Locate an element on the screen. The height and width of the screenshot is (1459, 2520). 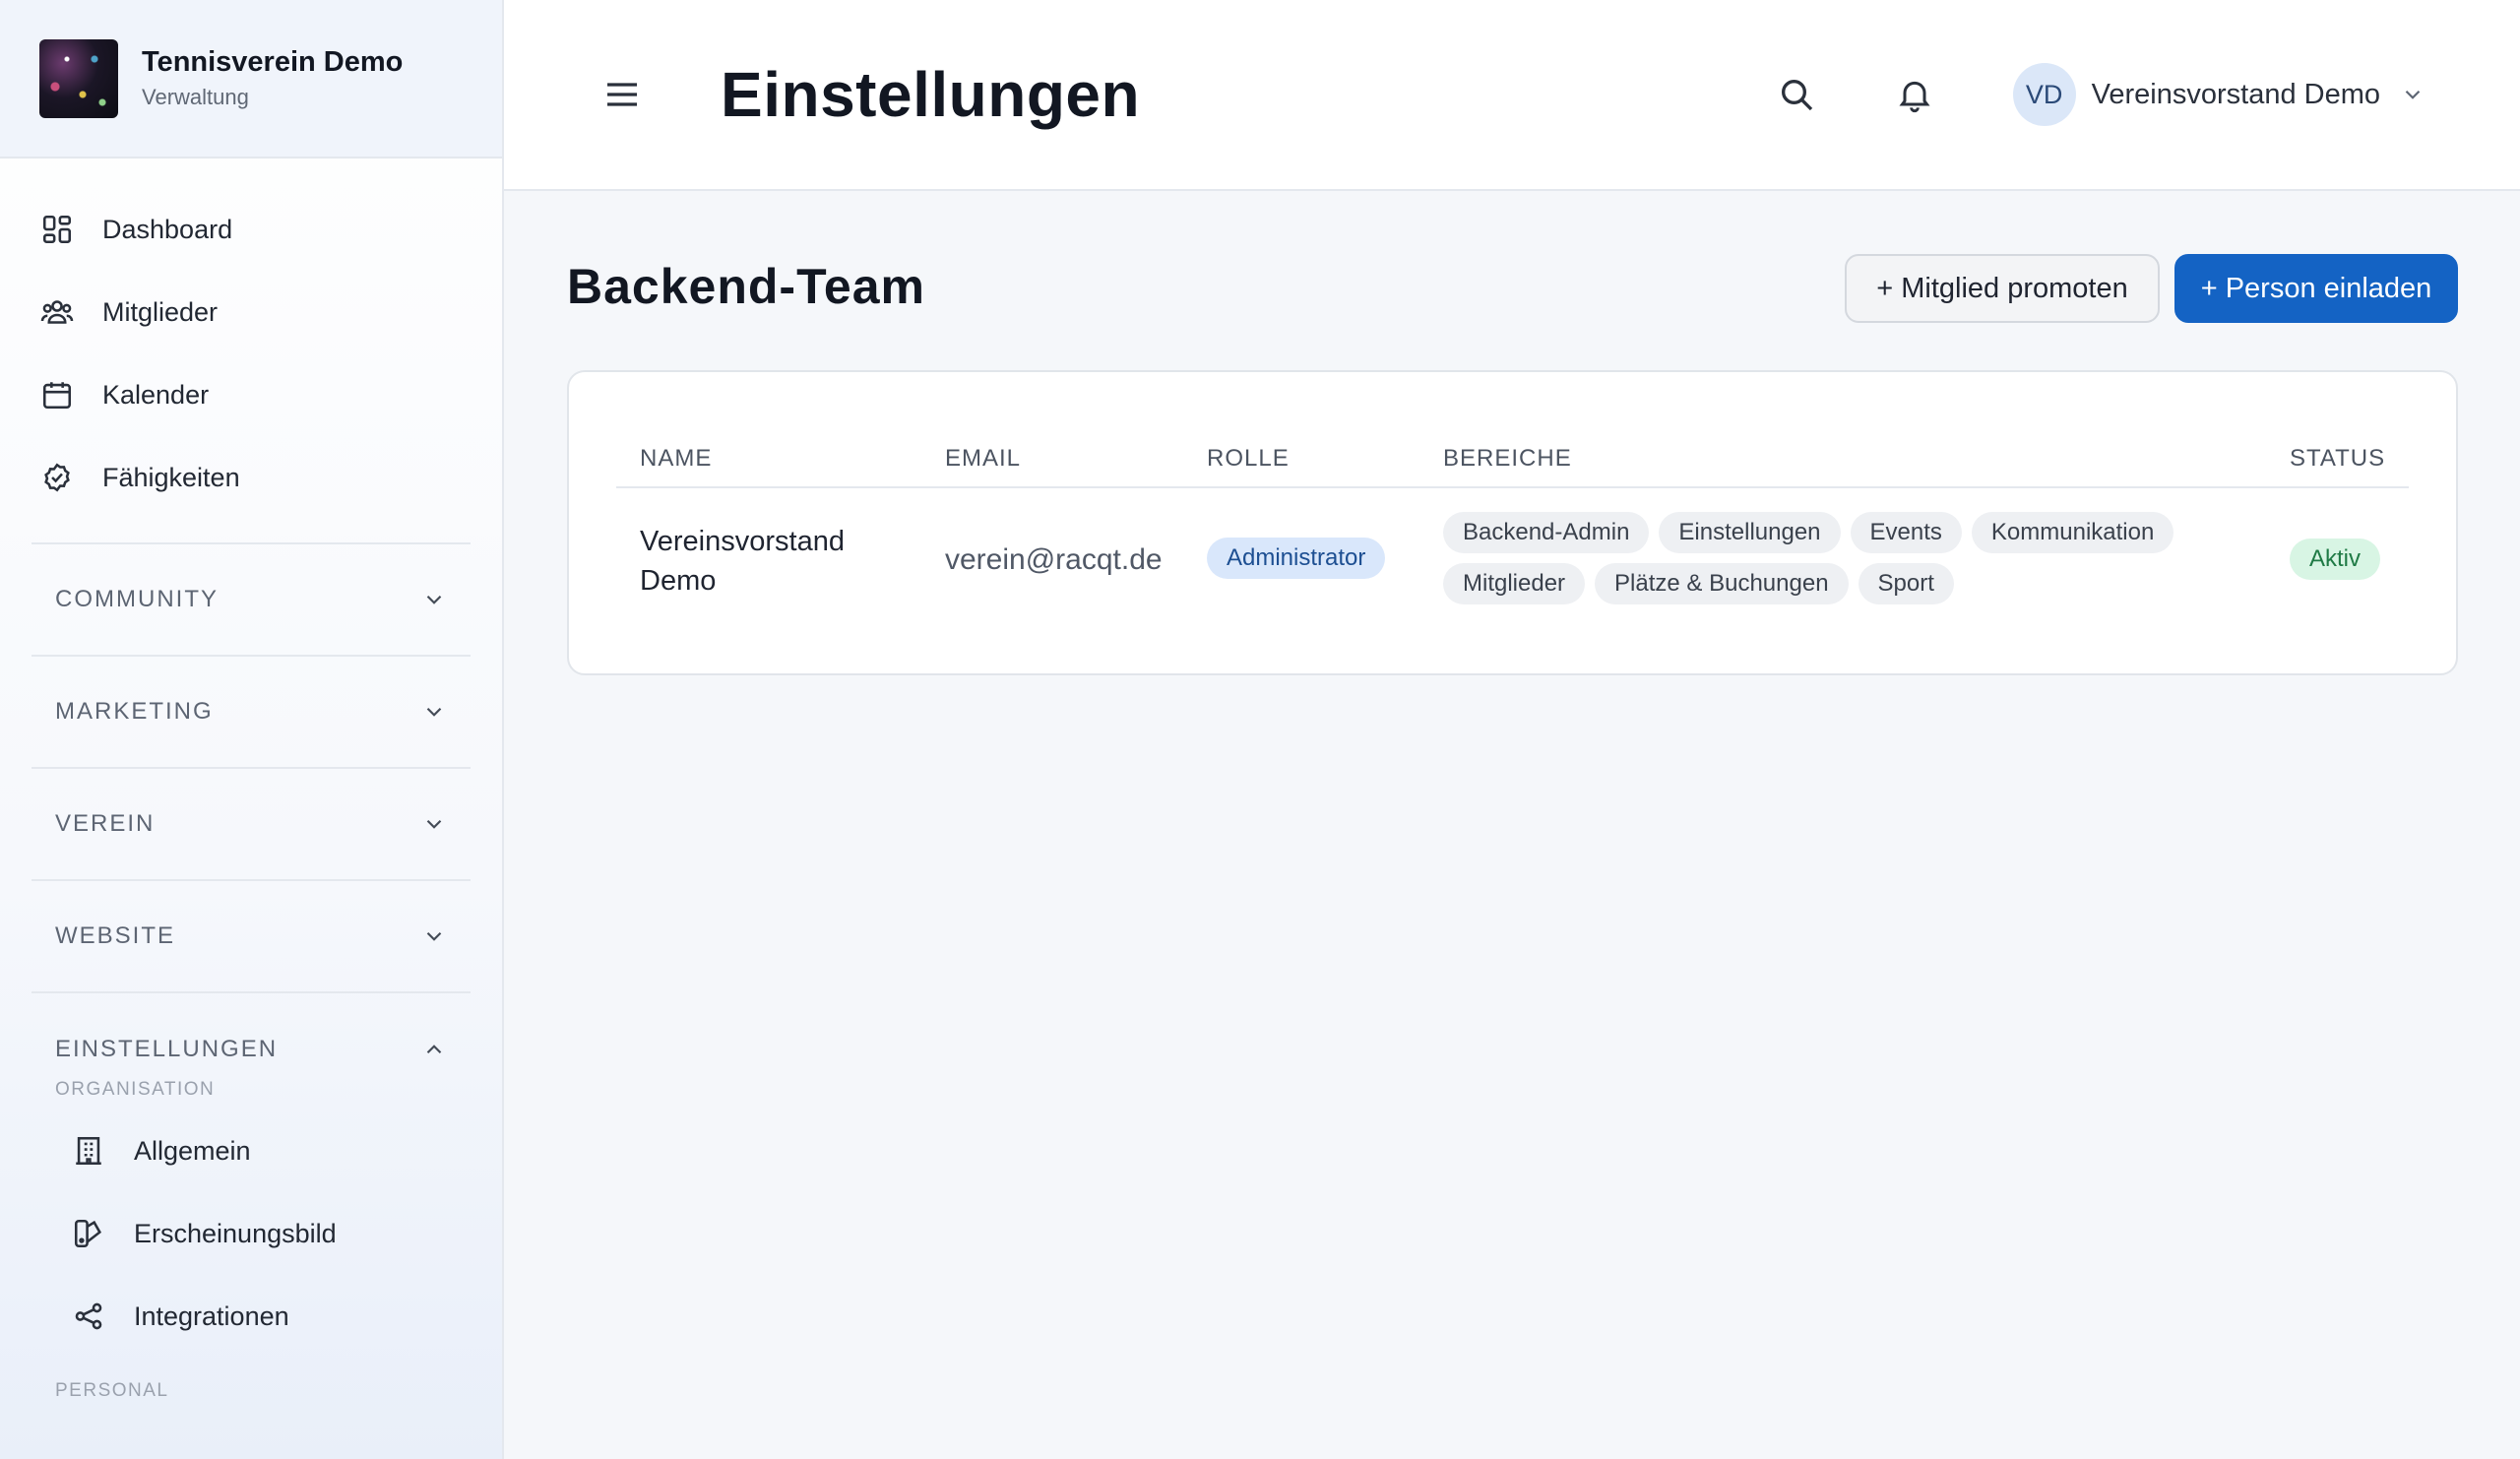
section-label: EINSTELLUNGEN is located at coordinates (167, 1049).